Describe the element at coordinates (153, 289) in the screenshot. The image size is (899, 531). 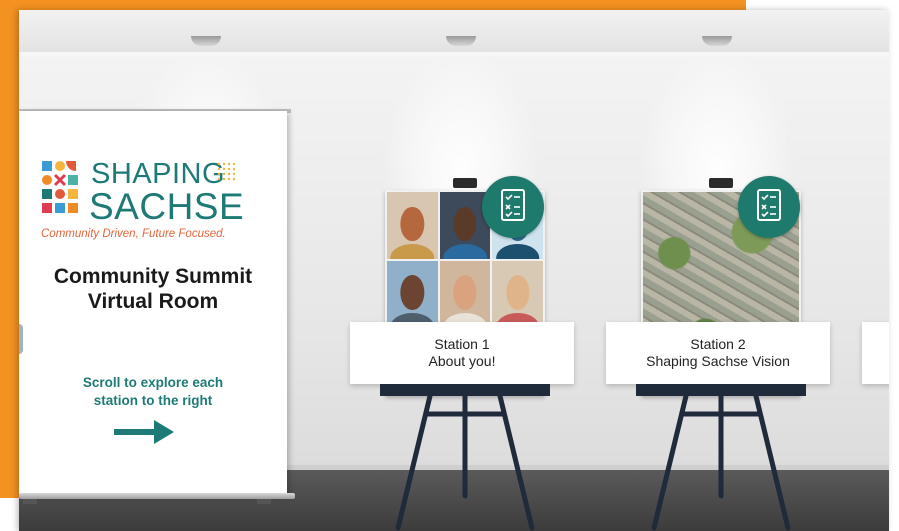
I see `page-title: Community Summit Virtual Room` at that location.